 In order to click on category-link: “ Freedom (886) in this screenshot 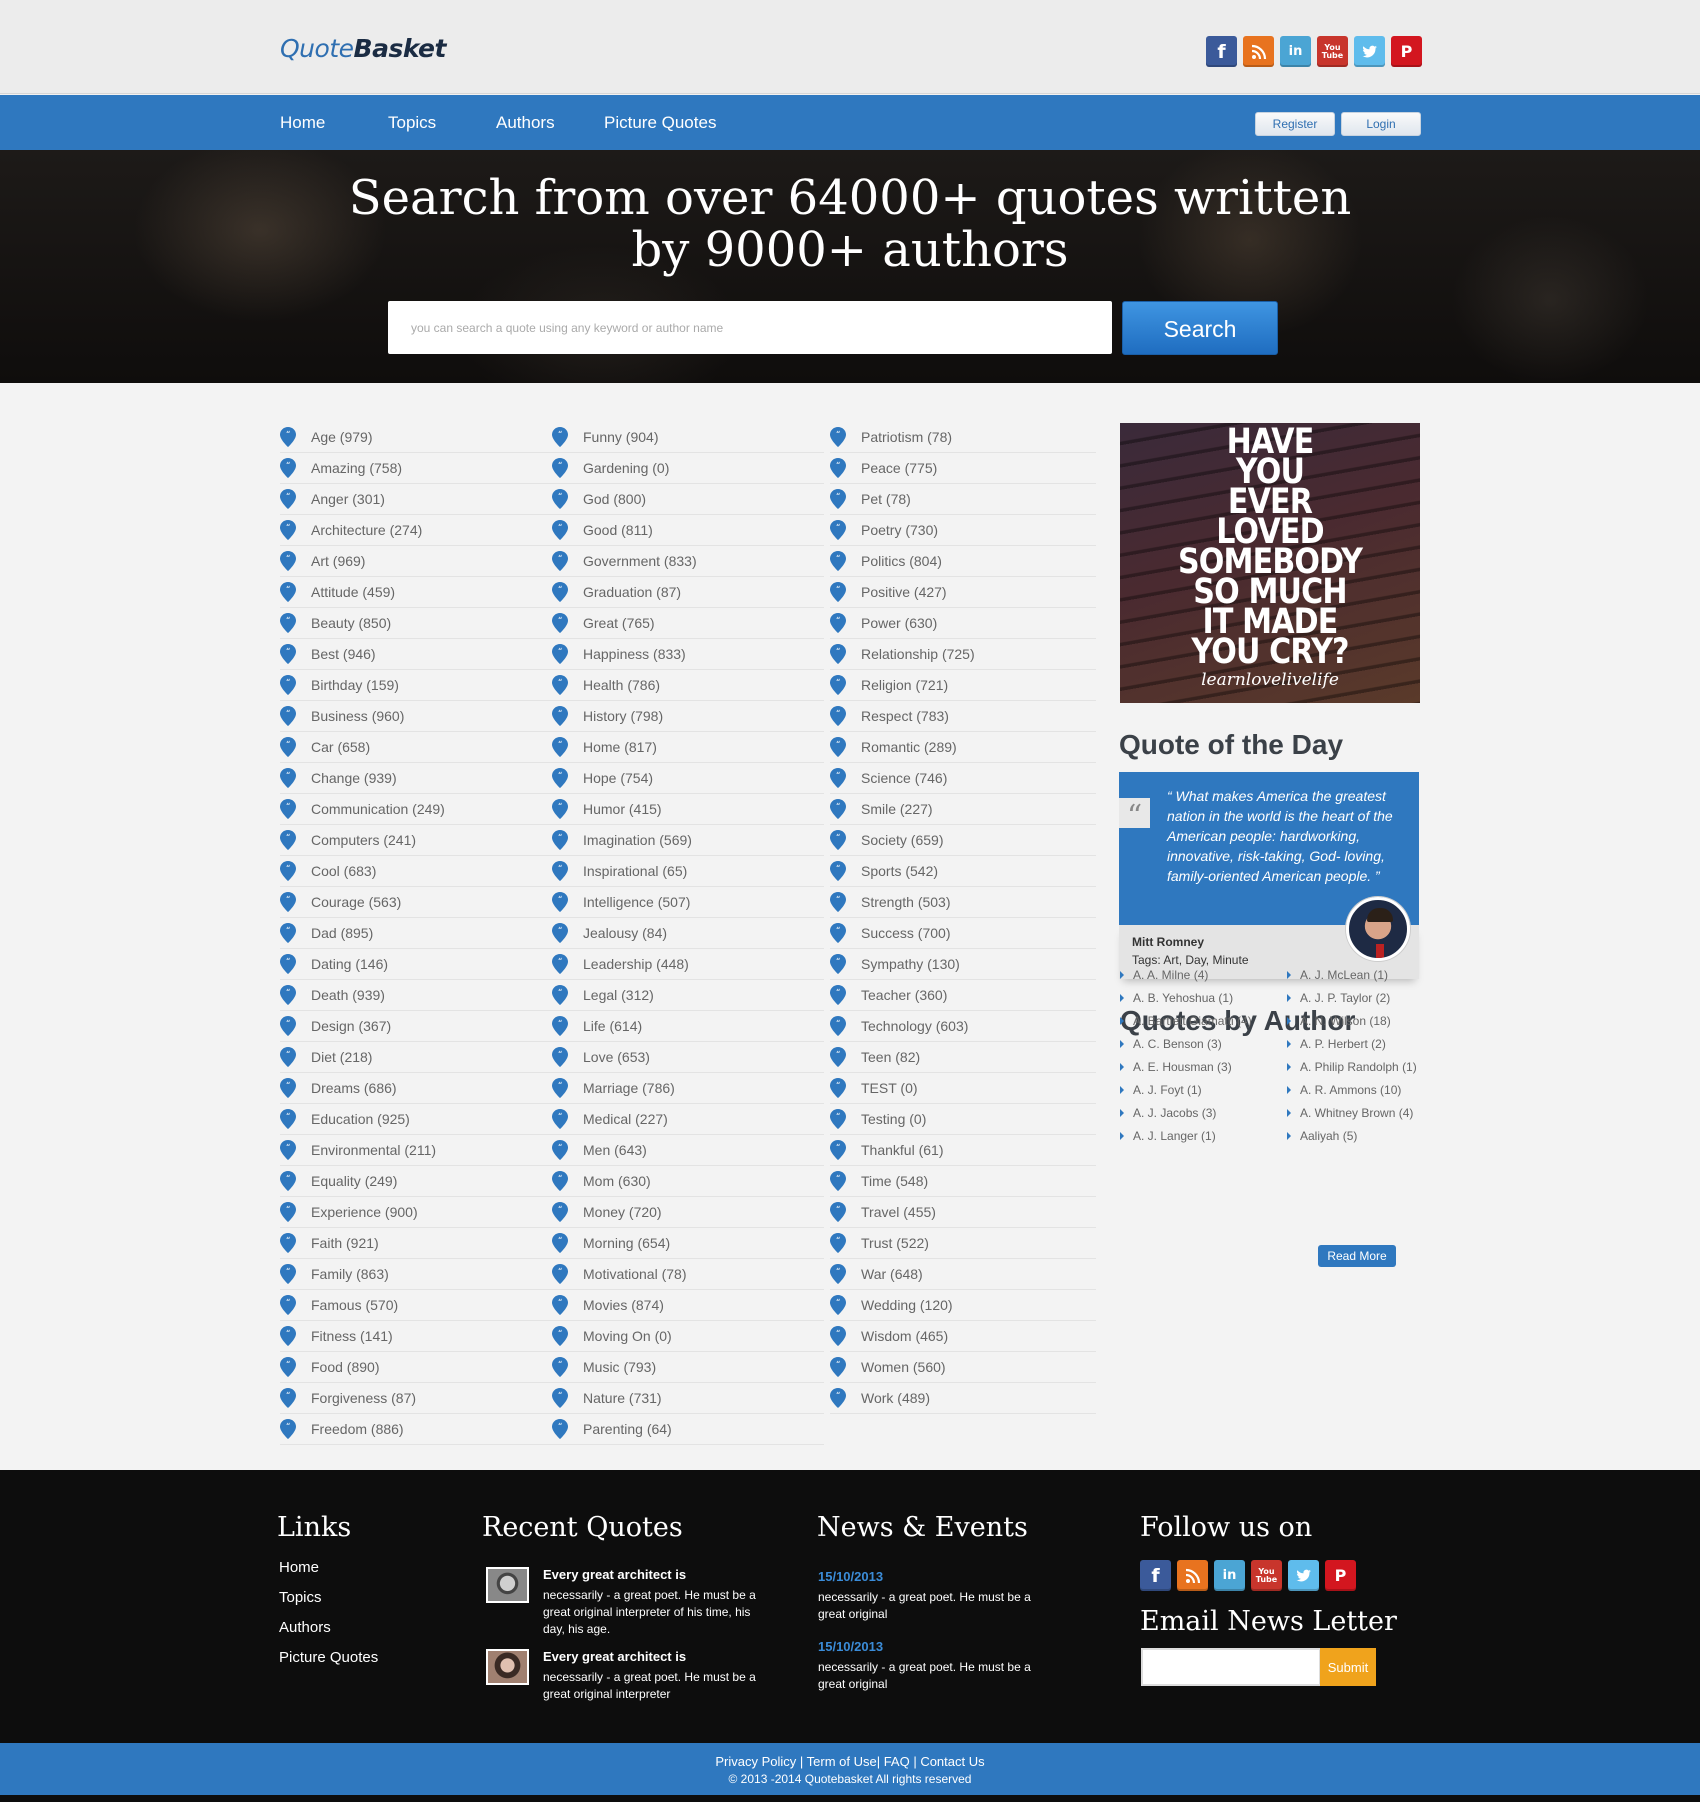, I will do `click(416, 1429)`.